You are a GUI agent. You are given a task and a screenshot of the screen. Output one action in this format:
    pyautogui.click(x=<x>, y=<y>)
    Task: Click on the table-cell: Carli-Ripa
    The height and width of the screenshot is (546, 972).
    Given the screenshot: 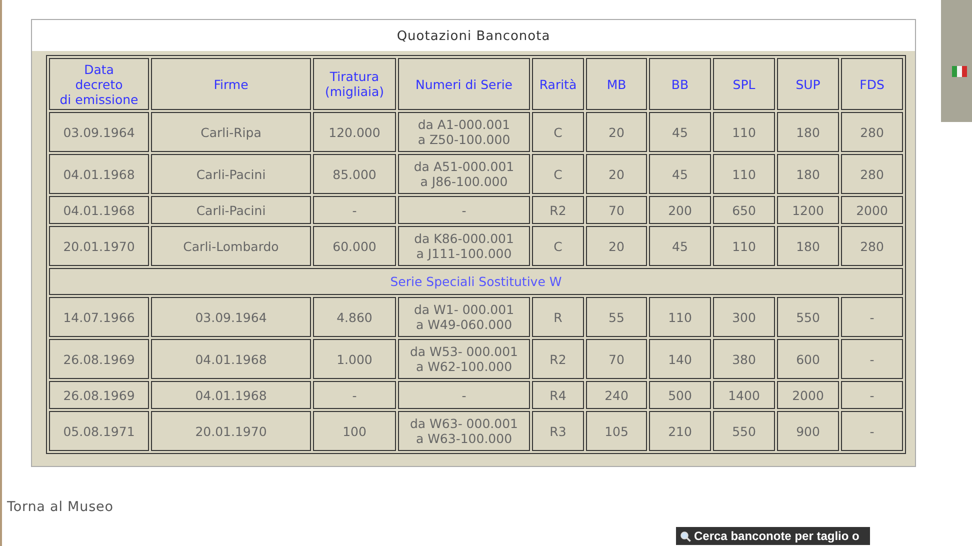 What is the action you would take?
    pyautogui.click(x=231, y=132)
    